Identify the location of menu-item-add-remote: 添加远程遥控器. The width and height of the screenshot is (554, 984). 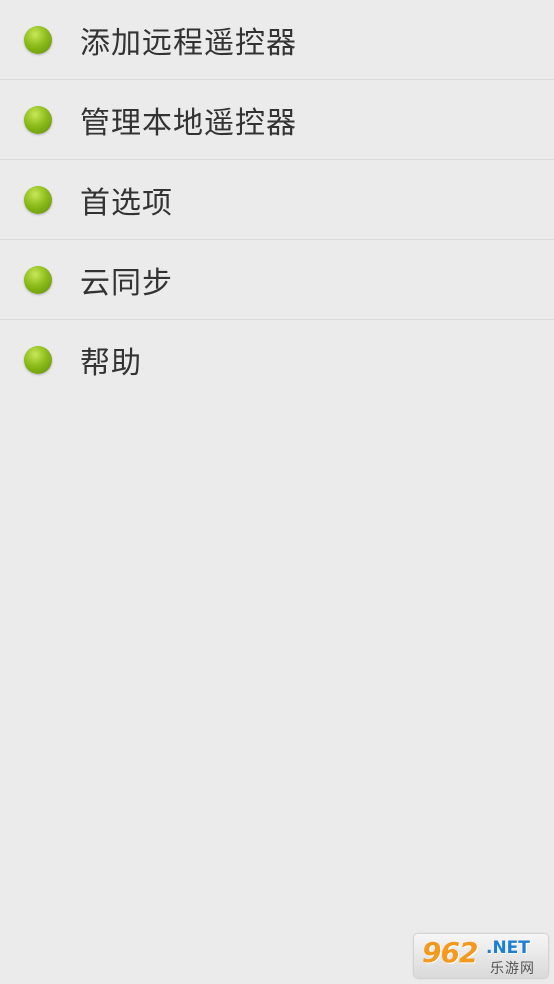
(277, 40).